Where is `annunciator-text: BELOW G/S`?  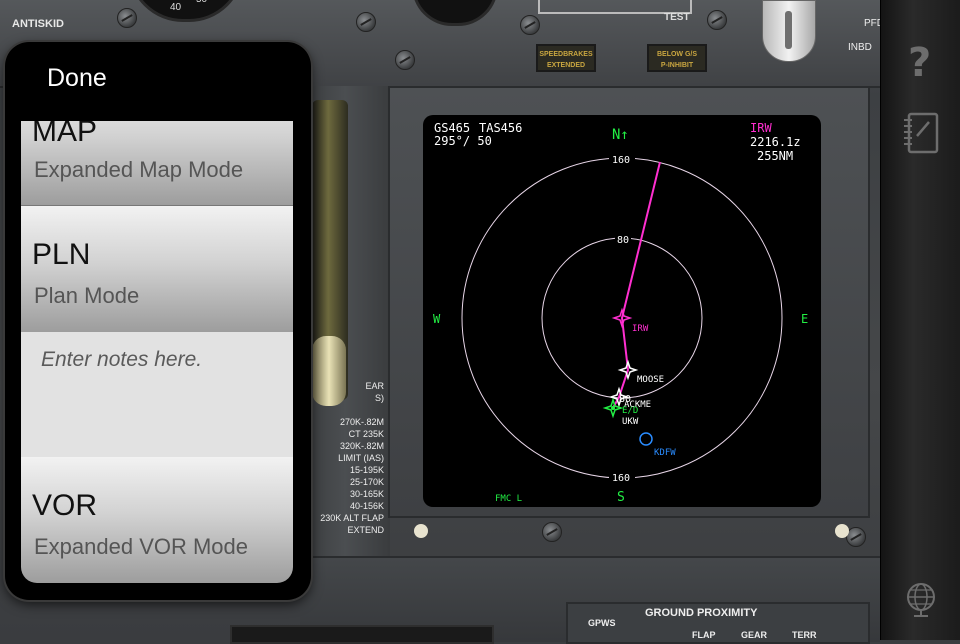 annunciator-text: BELOW G/S is located at coordinates (677, 54).